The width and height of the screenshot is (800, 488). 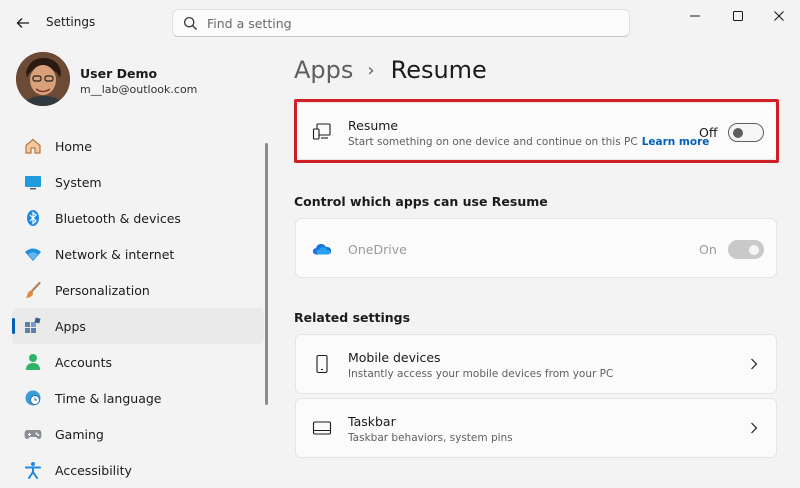 I want to click on avatar-image, so click(x=43, y=79).